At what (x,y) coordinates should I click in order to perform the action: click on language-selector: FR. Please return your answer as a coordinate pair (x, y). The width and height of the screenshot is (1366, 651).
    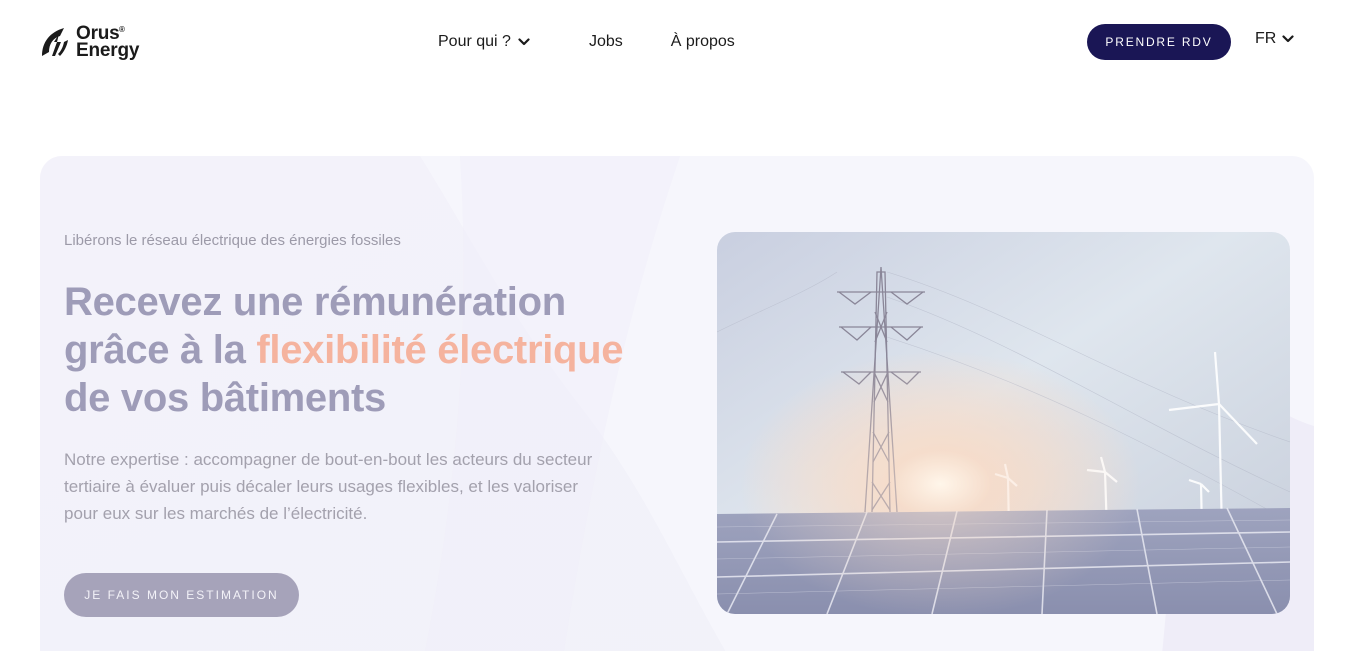
    Looking at the image, I should click on (1274, 39).